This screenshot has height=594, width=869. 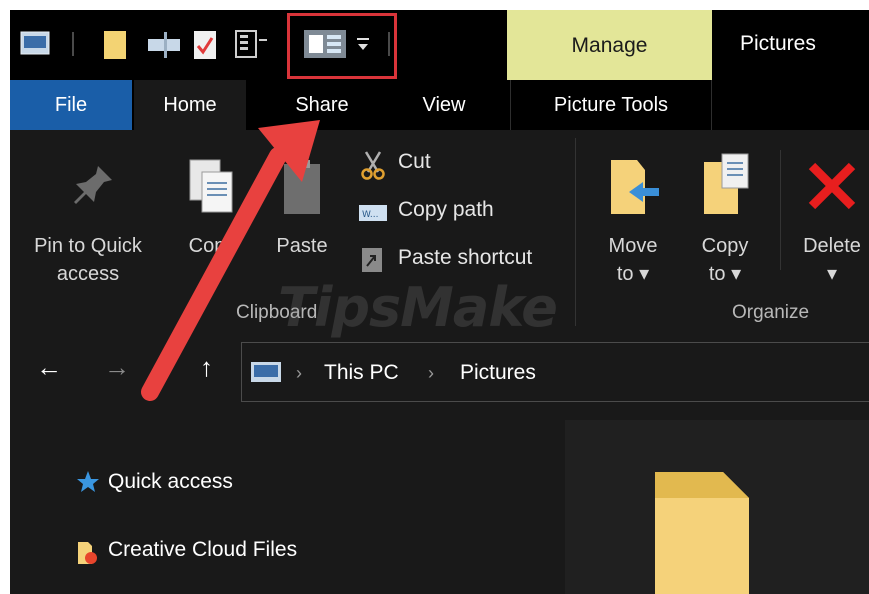 I want to click on paste-icon, so click(x=302, y=190).